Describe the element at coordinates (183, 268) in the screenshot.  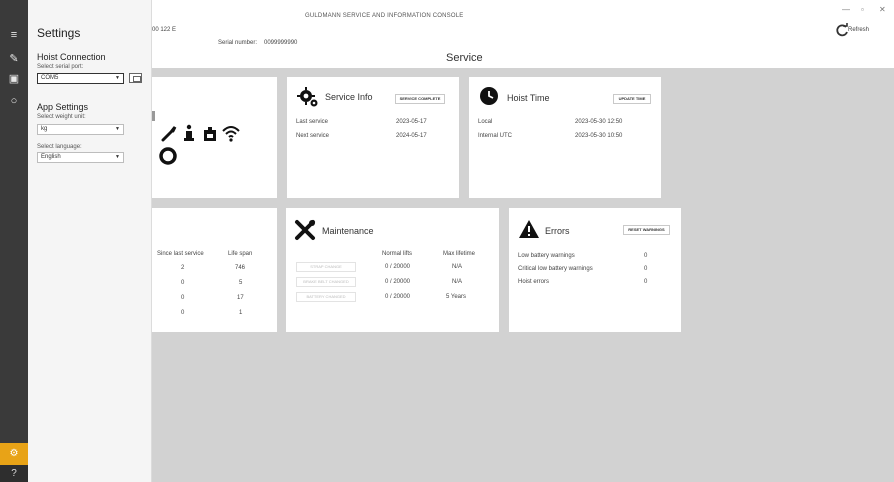
I see `counter-since-1: 2` at that location.